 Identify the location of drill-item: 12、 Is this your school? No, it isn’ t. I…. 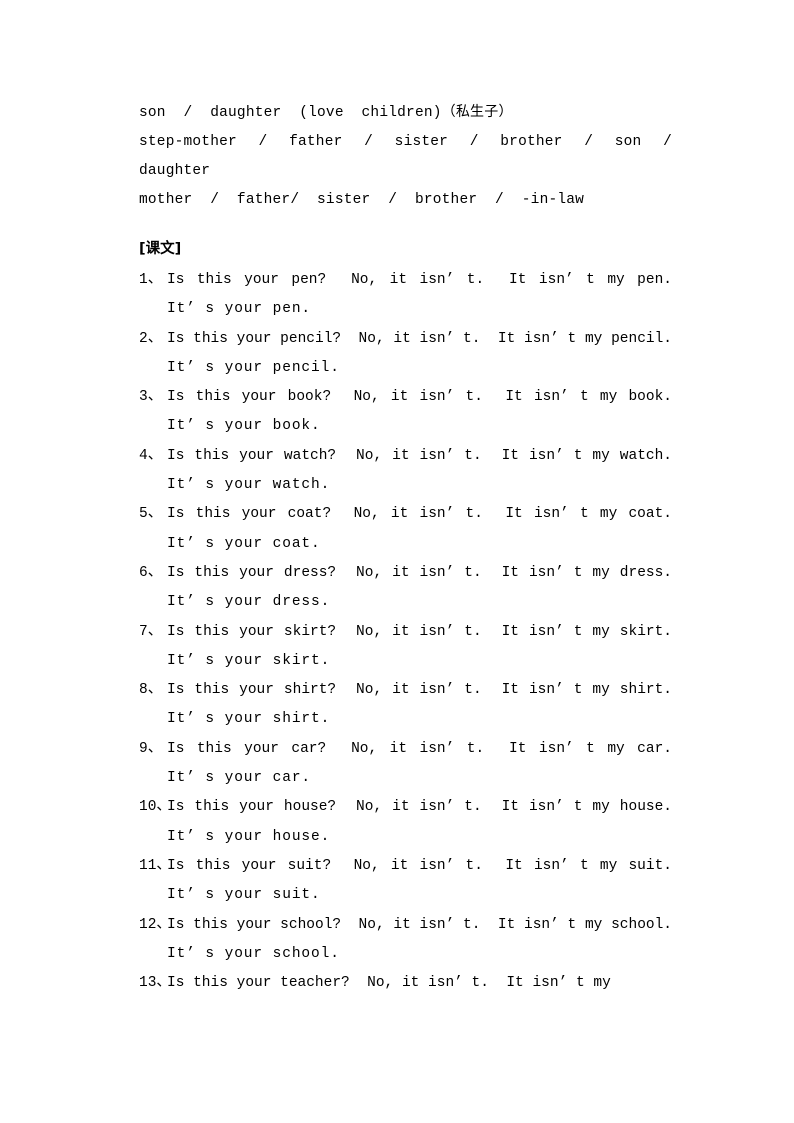
(405, 940).